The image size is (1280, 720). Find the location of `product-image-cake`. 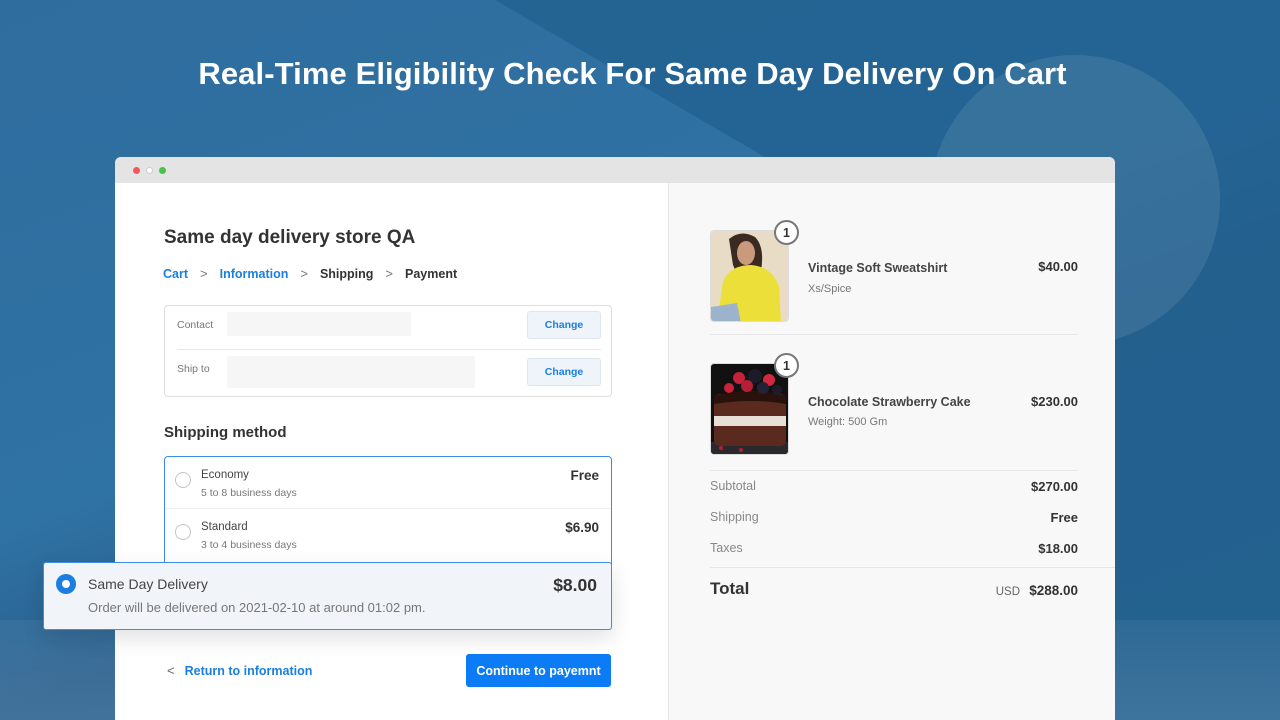

product-image-cake is located at coordinates (749, 409).